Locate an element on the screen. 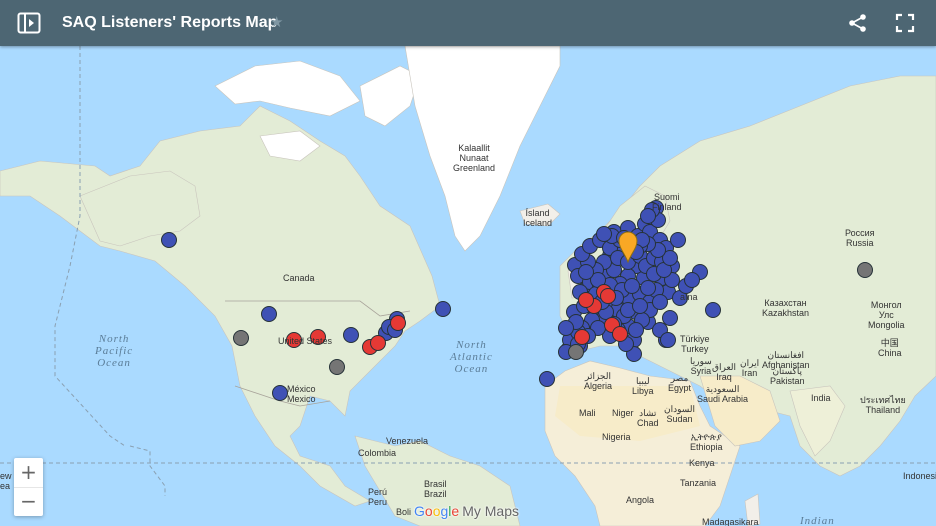 The image size is (936, 526). label-iceland: Ísland Iceland is located at coordinates (538, 218).